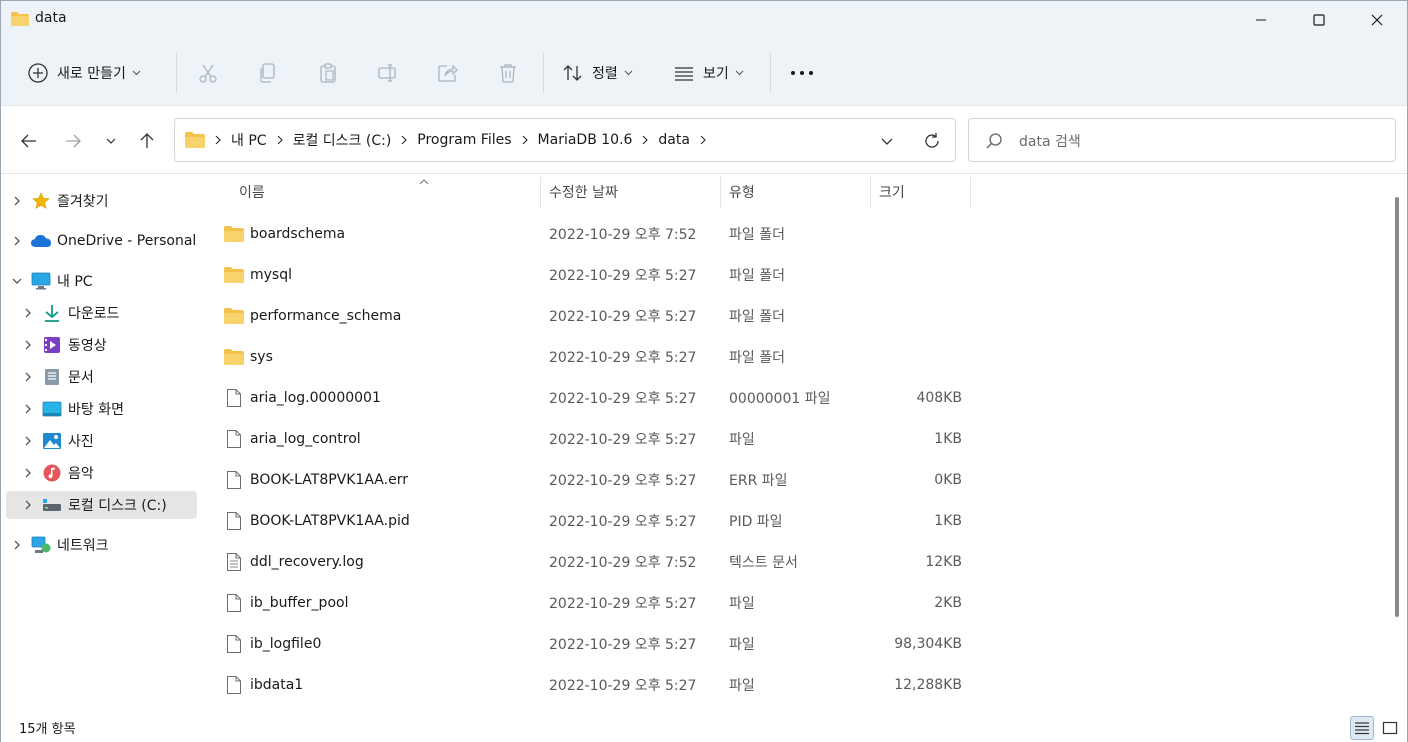 The height and width of the screenshot is (742, 1408). What do you see at coordinates (1050, 142) in the screenshot?
I see `search-placeholder: data 검색` at bounding box center [1050, 142].